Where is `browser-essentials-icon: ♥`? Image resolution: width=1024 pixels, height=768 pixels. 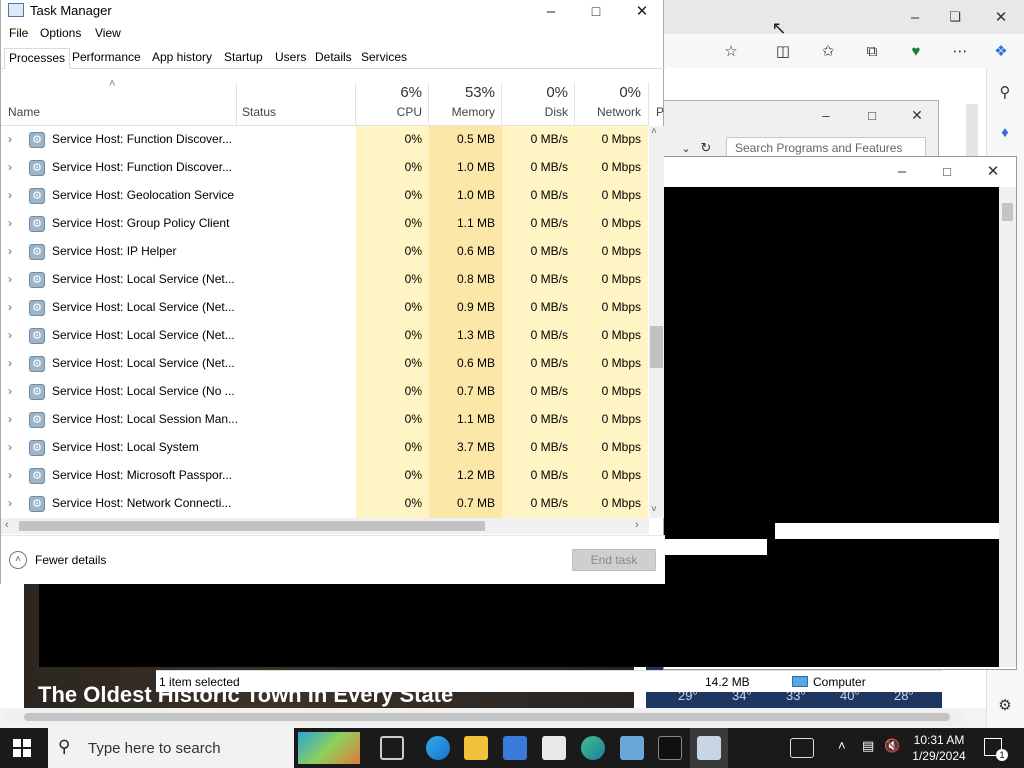 browser-essentials-icon: ♥ is located at coordinates (916, 51).